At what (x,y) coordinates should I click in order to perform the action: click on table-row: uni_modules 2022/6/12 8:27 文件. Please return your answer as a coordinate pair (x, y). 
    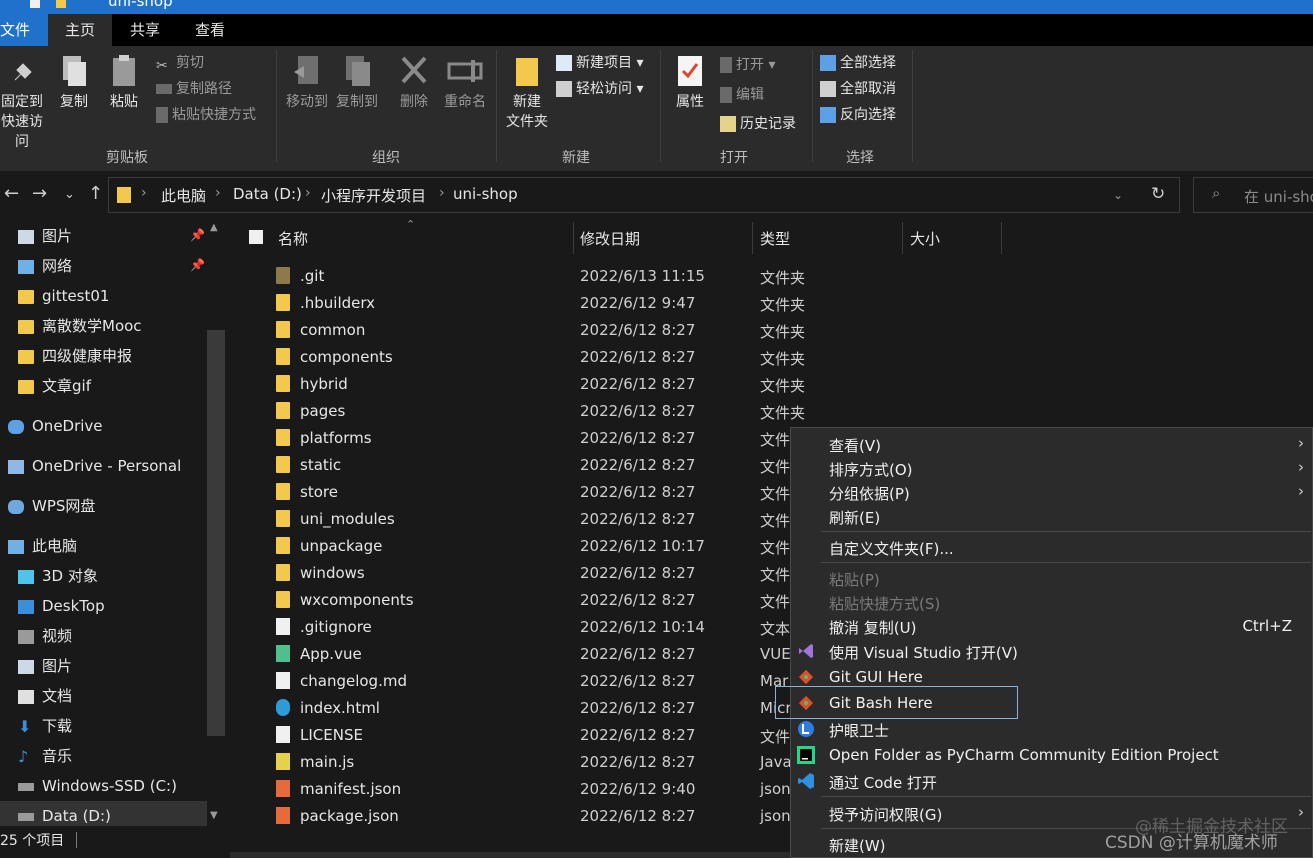
    Looking at the image, I should click on (540, 519).